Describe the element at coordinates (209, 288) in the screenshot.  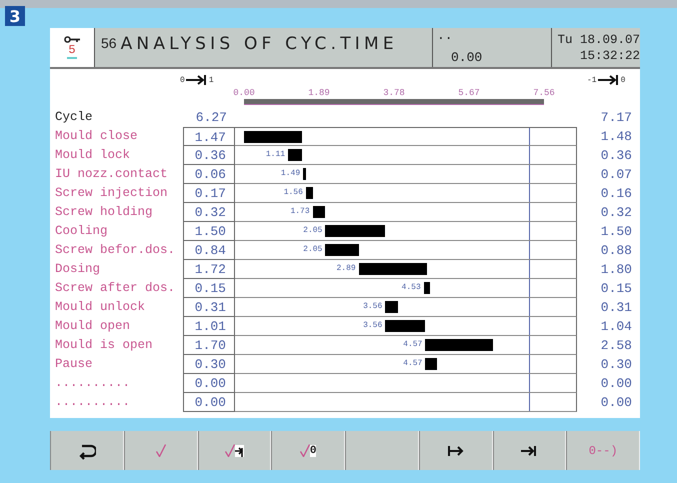
I see `phase-time: 0.15` at that location.